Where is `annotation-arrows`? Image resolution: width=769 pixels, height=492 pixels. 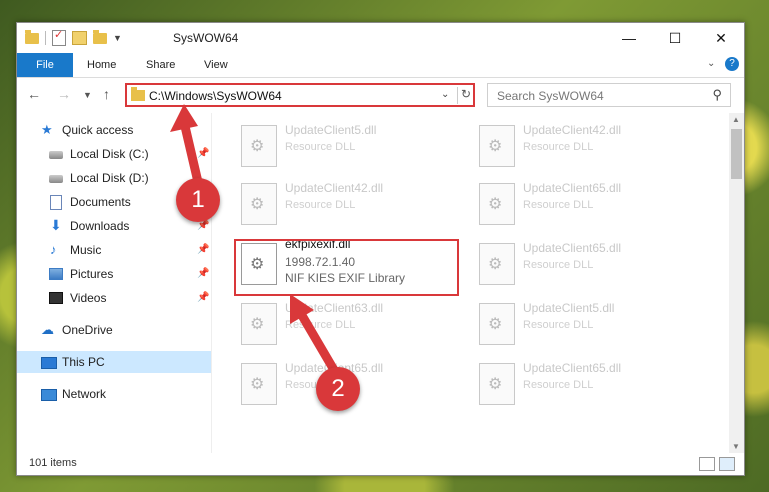 annotation-arrows is located at coordinates (254, 238).